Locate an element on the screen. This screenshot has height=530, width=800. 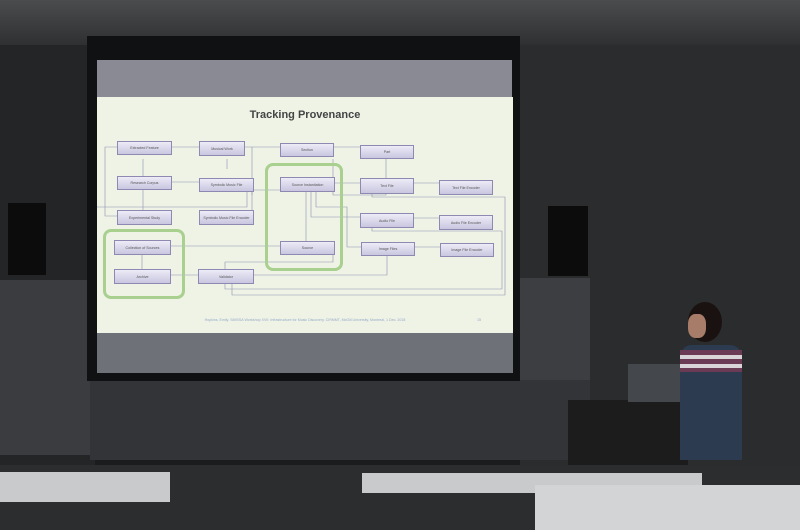
slide-page-number: 15 is located at coordinates (479, 320).